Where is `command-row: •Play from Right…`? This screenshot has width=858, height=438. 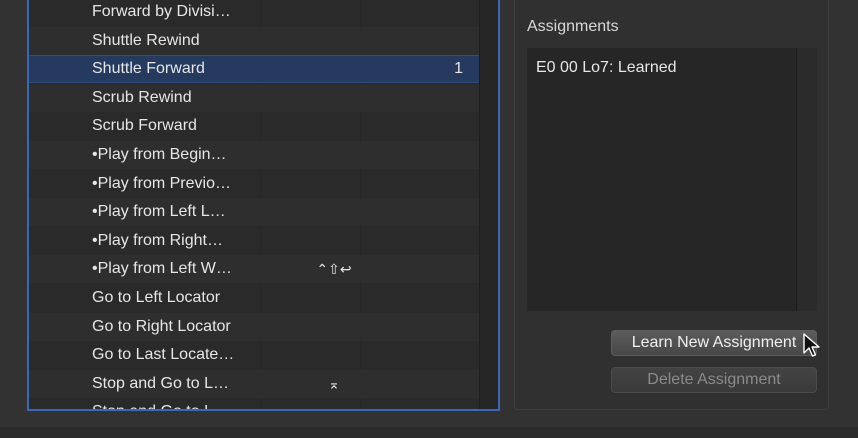 command-row: •Play from Right… is located at coordinates (254, 241).